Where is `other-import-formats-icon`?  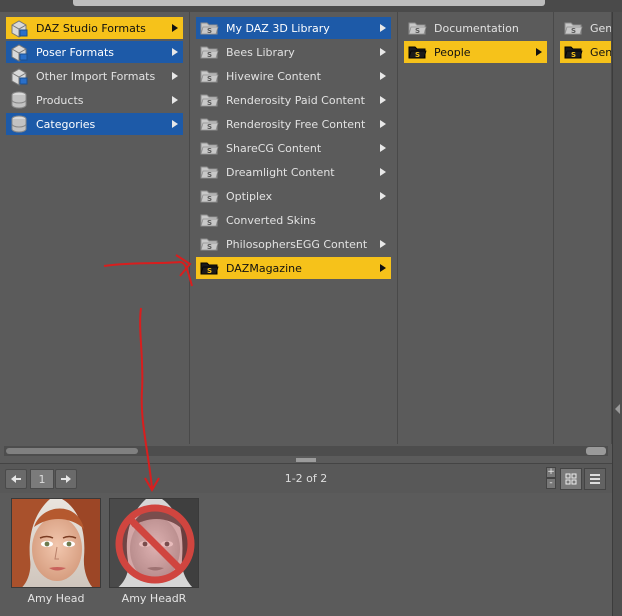 other-import-formats-icon is located at coordinates (19, 77).